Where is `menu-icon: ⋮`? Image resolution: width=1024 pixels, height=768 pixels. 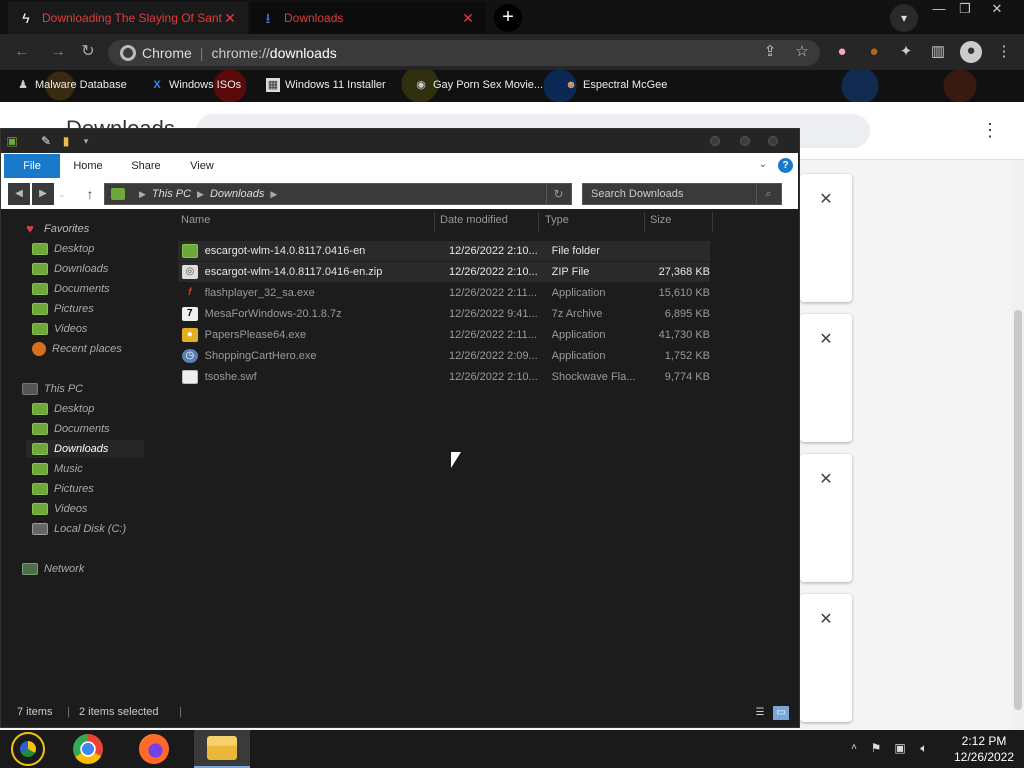 menu-icon: ⋮ is located at coordinates (1004, 52).